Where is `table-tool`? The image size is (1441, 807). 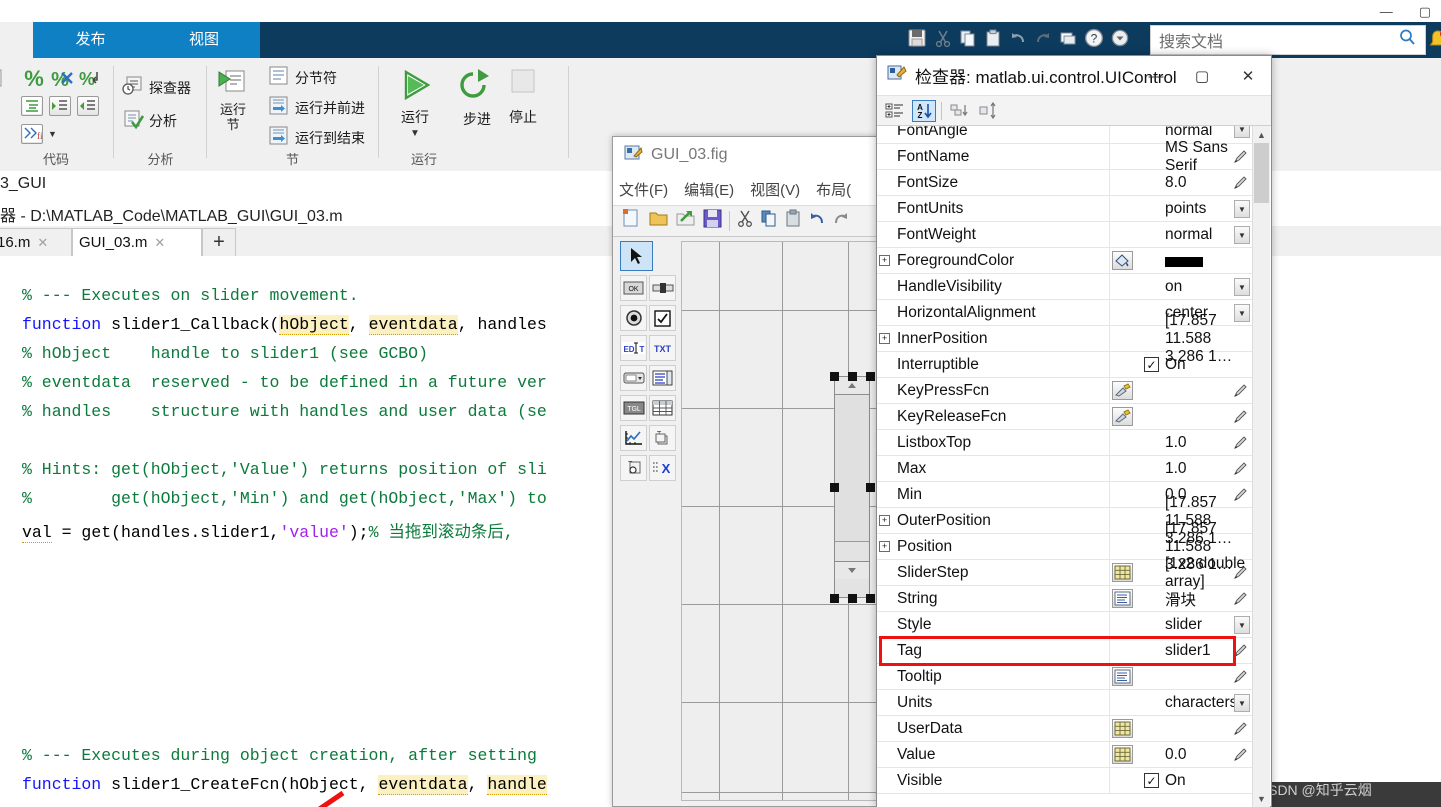
table-tool is located at coordinates (662, 408).